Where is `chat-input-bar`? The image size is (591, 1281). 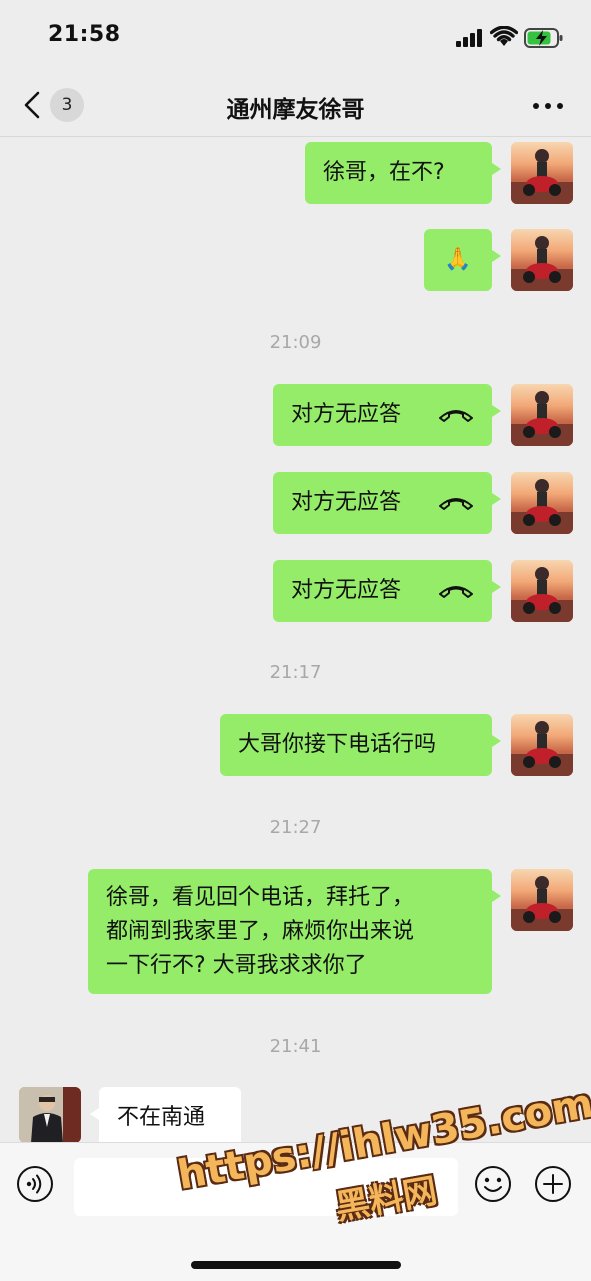
chat-input-bar is located at coordinates (295, 1211).